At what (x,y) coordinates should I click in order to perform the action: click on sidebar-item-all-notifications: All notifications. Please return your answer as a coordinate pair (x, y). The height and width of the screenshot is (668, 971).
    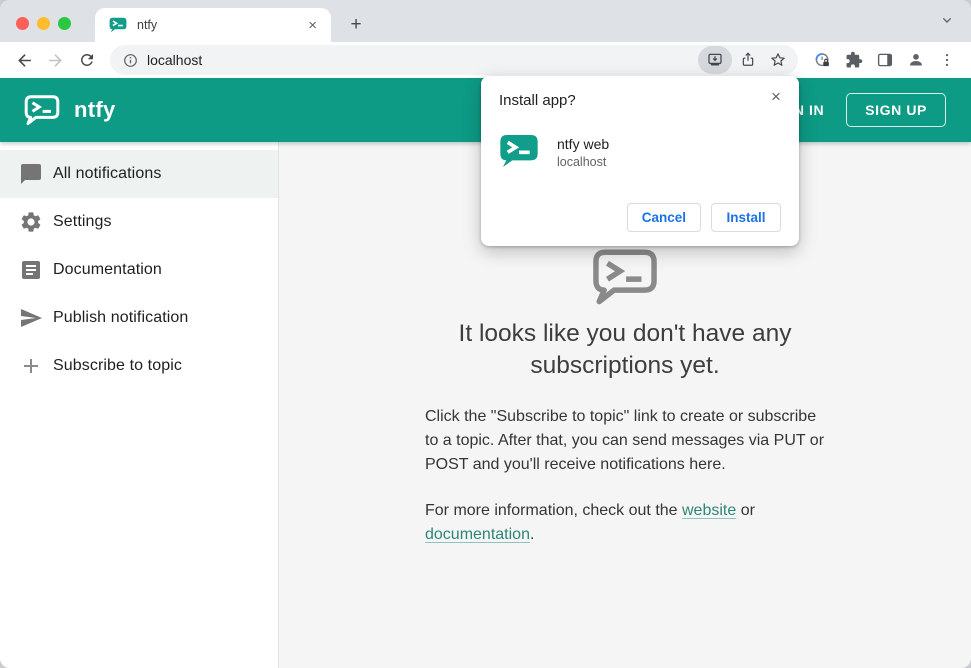
    Looking at the image, I should click on (139, 174).